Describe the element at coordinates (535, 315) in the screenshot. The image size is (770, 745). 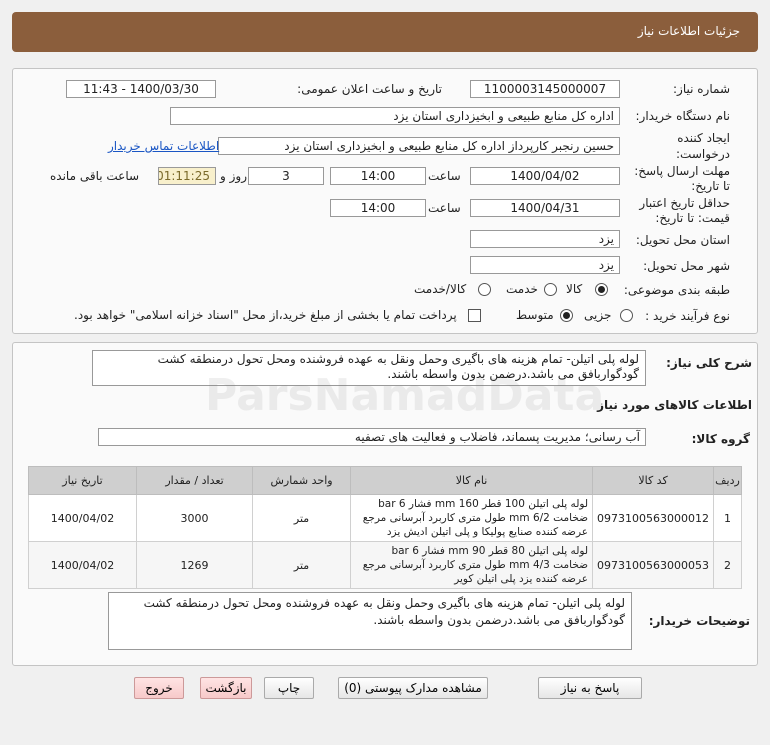
I see `process-option-medium: متوسط` at that location.